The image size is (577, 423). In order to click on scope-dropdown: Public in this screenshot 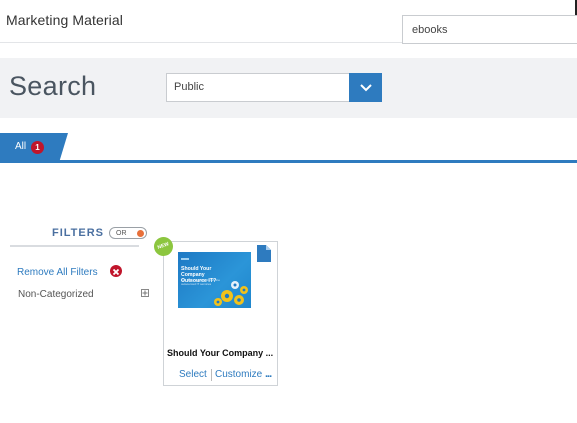, I will do `click(274, 87)`.